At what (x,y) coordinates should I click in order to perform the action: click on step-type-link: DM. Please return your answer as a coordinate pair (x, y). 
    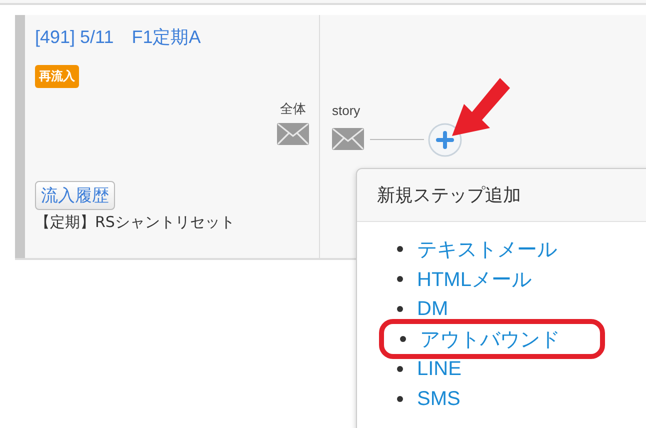
    Looking at the image, I should click on (432, 309).